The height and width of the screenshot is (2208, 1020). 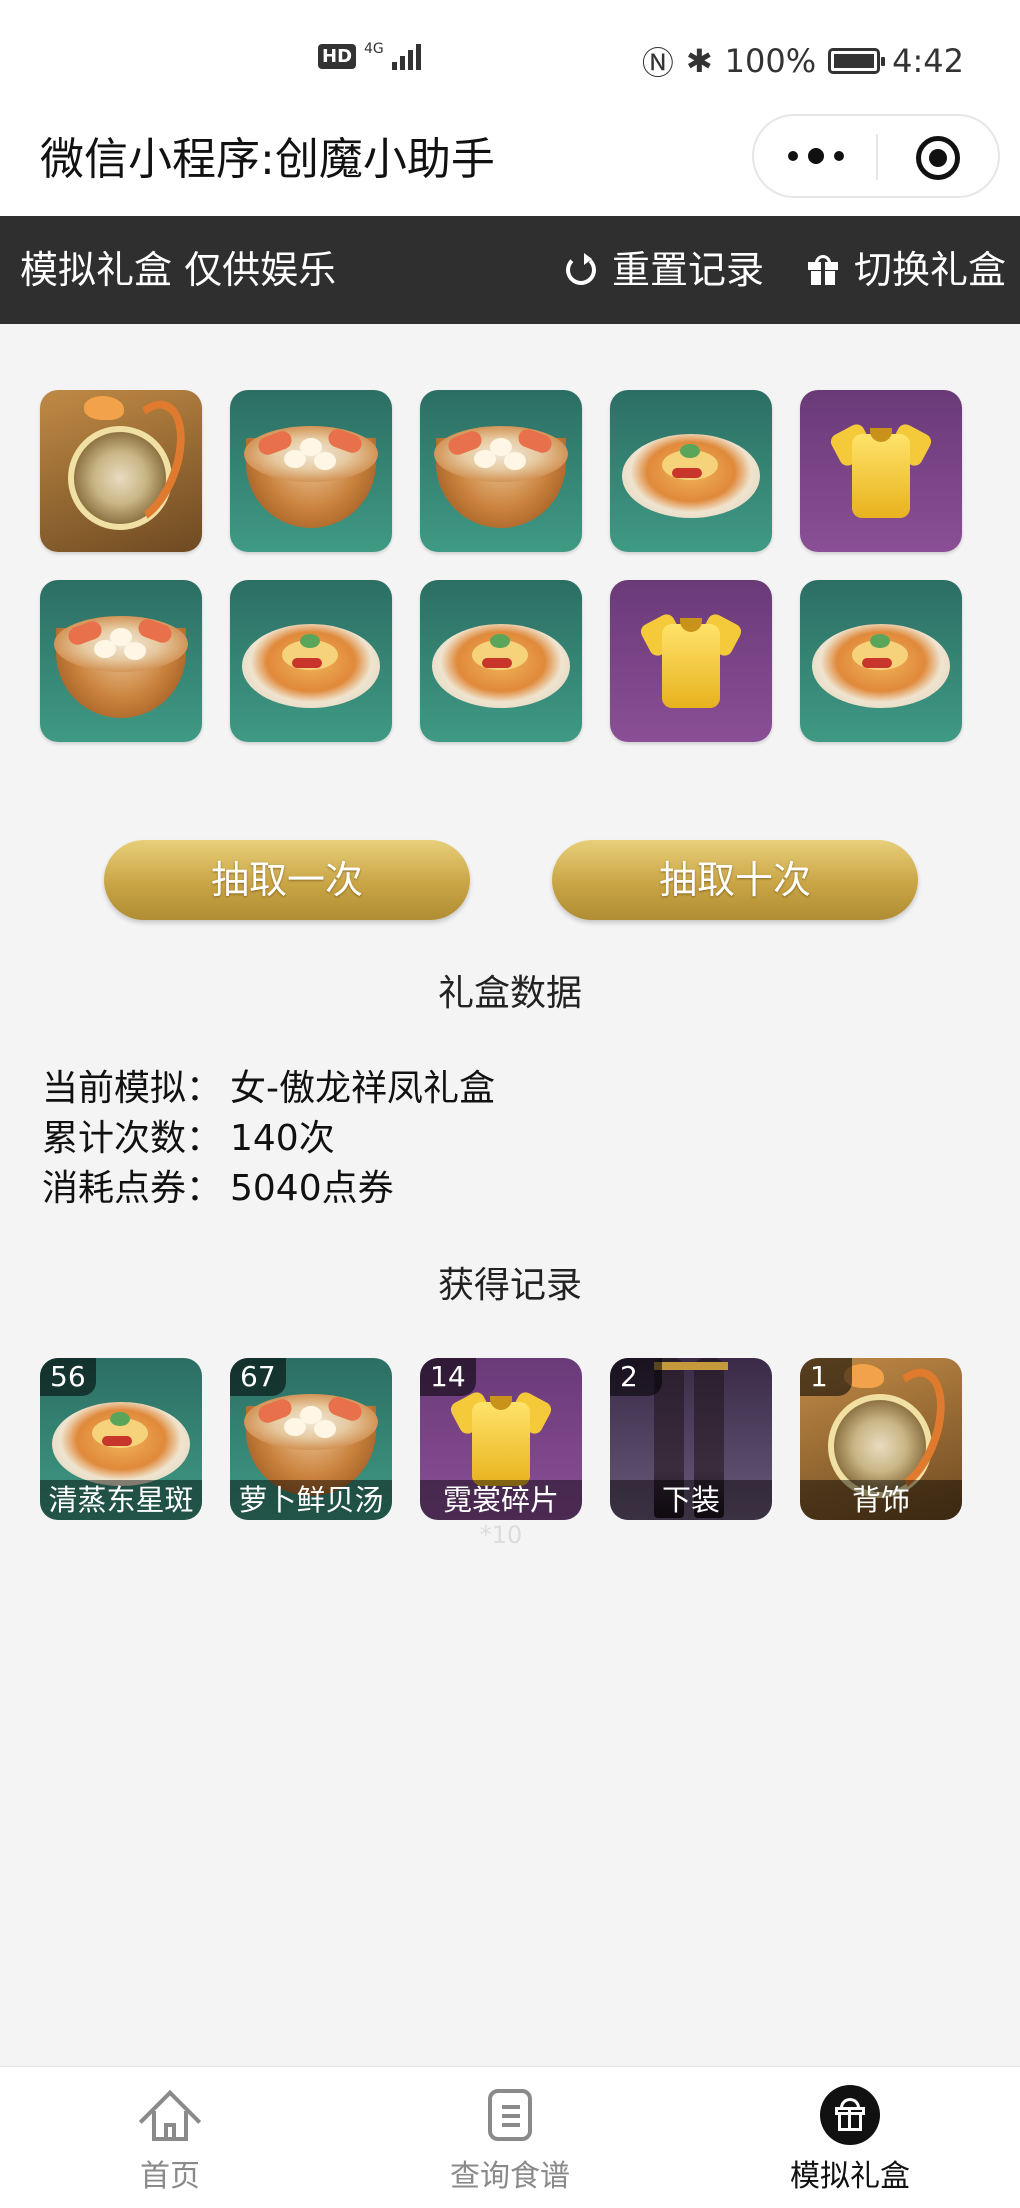 I want to click on stat-current-box: 当前模拟： 女-傲龙祥凤礼盒, so click(x=268, y=1089).